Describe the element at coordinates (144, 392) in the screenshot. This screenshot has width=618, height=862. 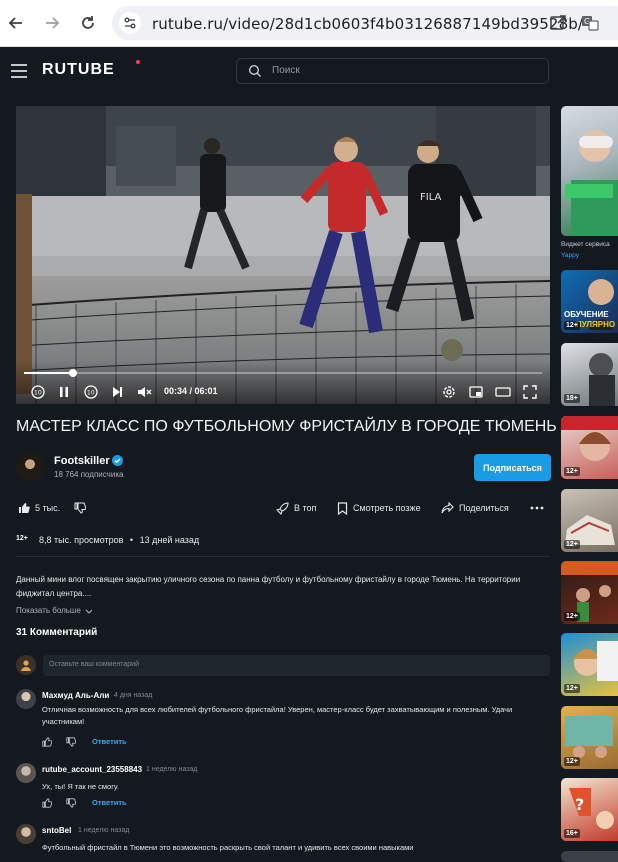
I see `mute-icon` at that location.